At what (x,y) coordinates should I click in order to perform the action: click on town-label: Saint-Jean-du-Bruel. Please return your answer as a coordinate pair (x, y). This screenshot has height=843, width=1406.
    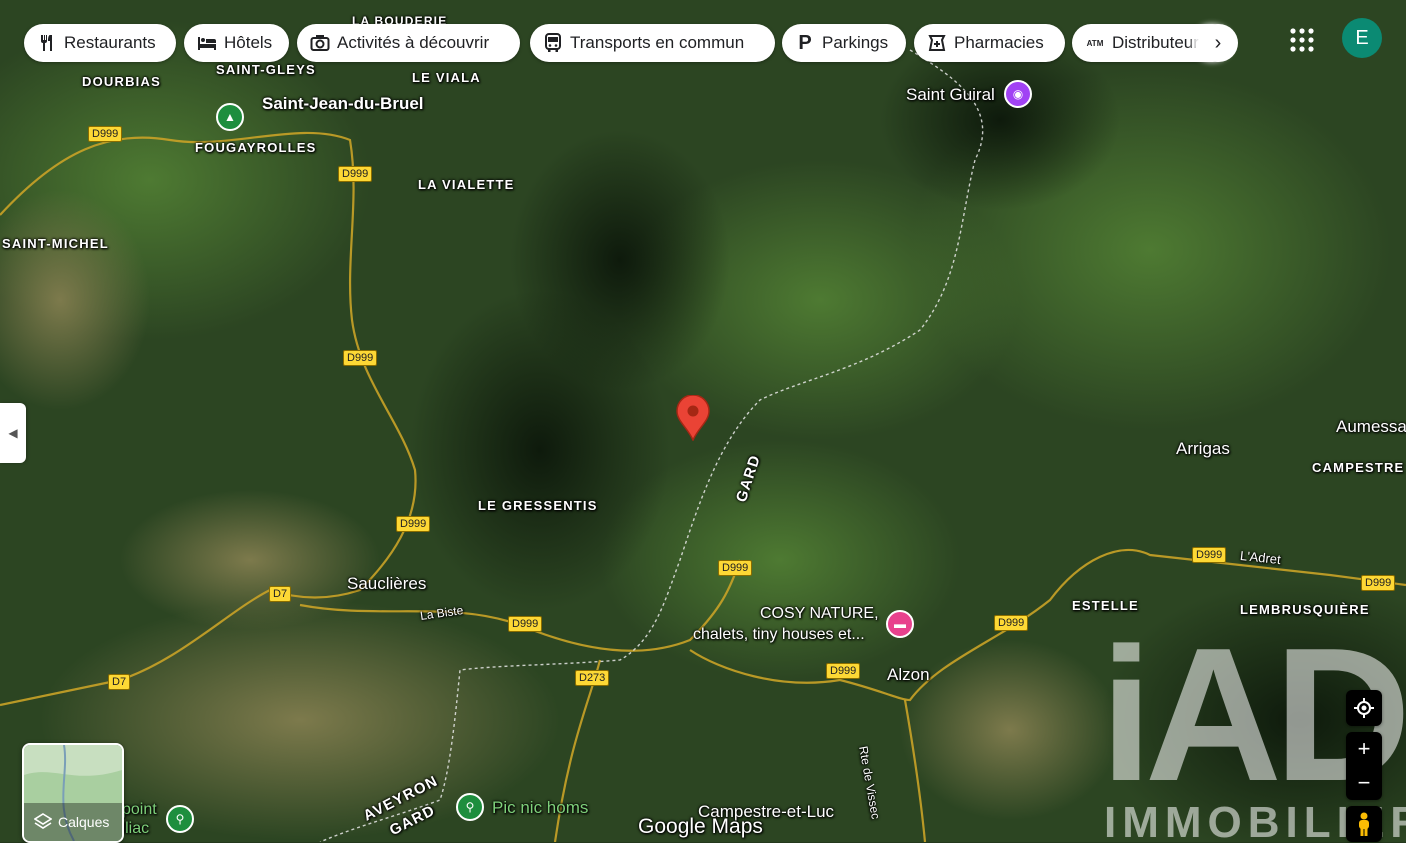
    Looking at the image, I should click on (343, 103).